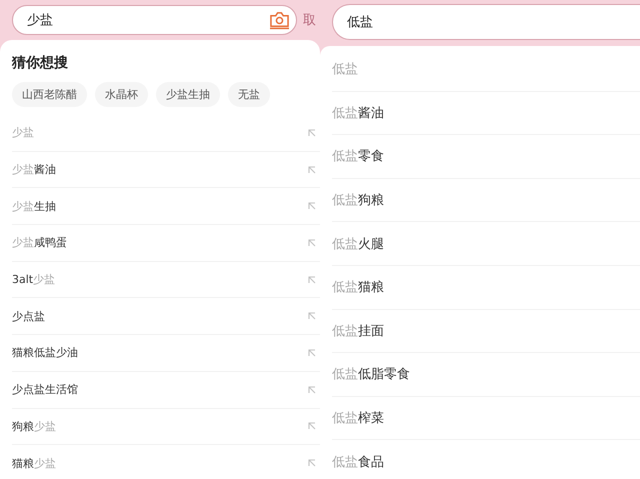 The image size is (640, 479). What do you see at coordinates (121, 94) in the screenshot?
I see `suggestion-chip: 水晶杯` at bounding box center [121, 94].